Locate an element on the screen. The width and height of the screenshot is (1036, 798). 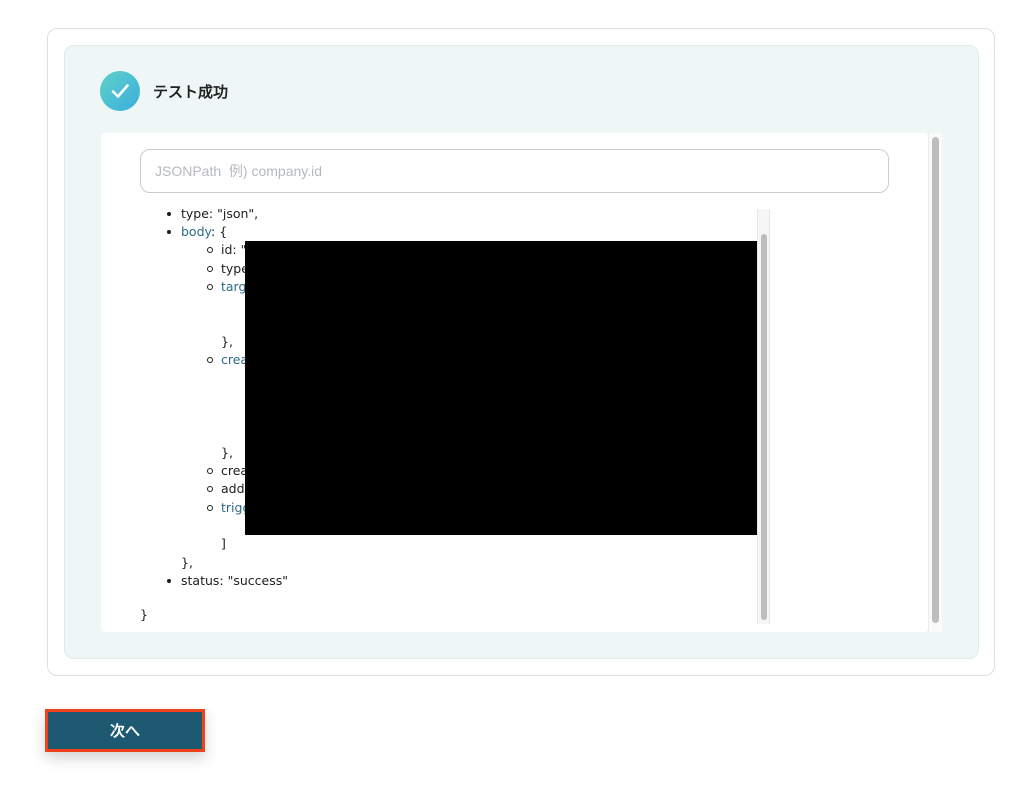
tree-scrollbar is located at coordinates (763, 416).